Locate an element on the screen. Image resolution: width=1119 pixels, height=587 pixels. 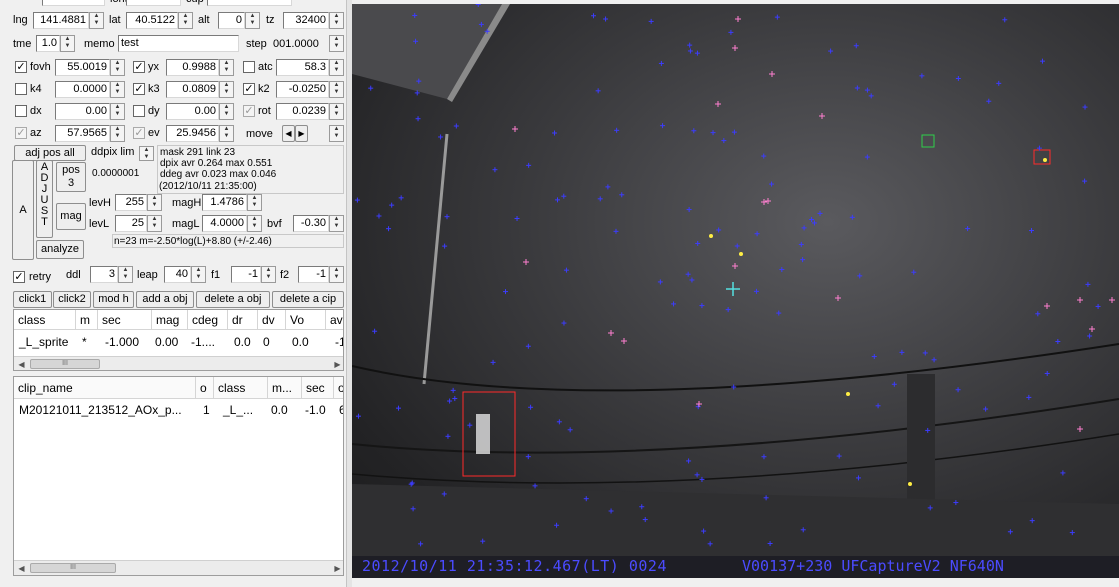
az-stepper: ▲ ▼ is located at coordinates (117, 133).